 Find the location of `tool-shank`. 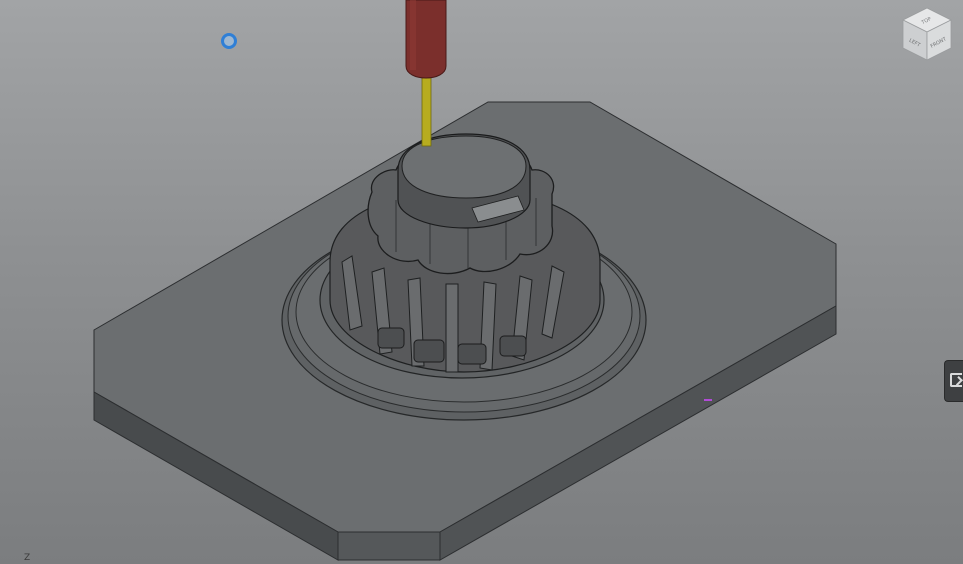

tool-shank is located at coordinates (426, 110).